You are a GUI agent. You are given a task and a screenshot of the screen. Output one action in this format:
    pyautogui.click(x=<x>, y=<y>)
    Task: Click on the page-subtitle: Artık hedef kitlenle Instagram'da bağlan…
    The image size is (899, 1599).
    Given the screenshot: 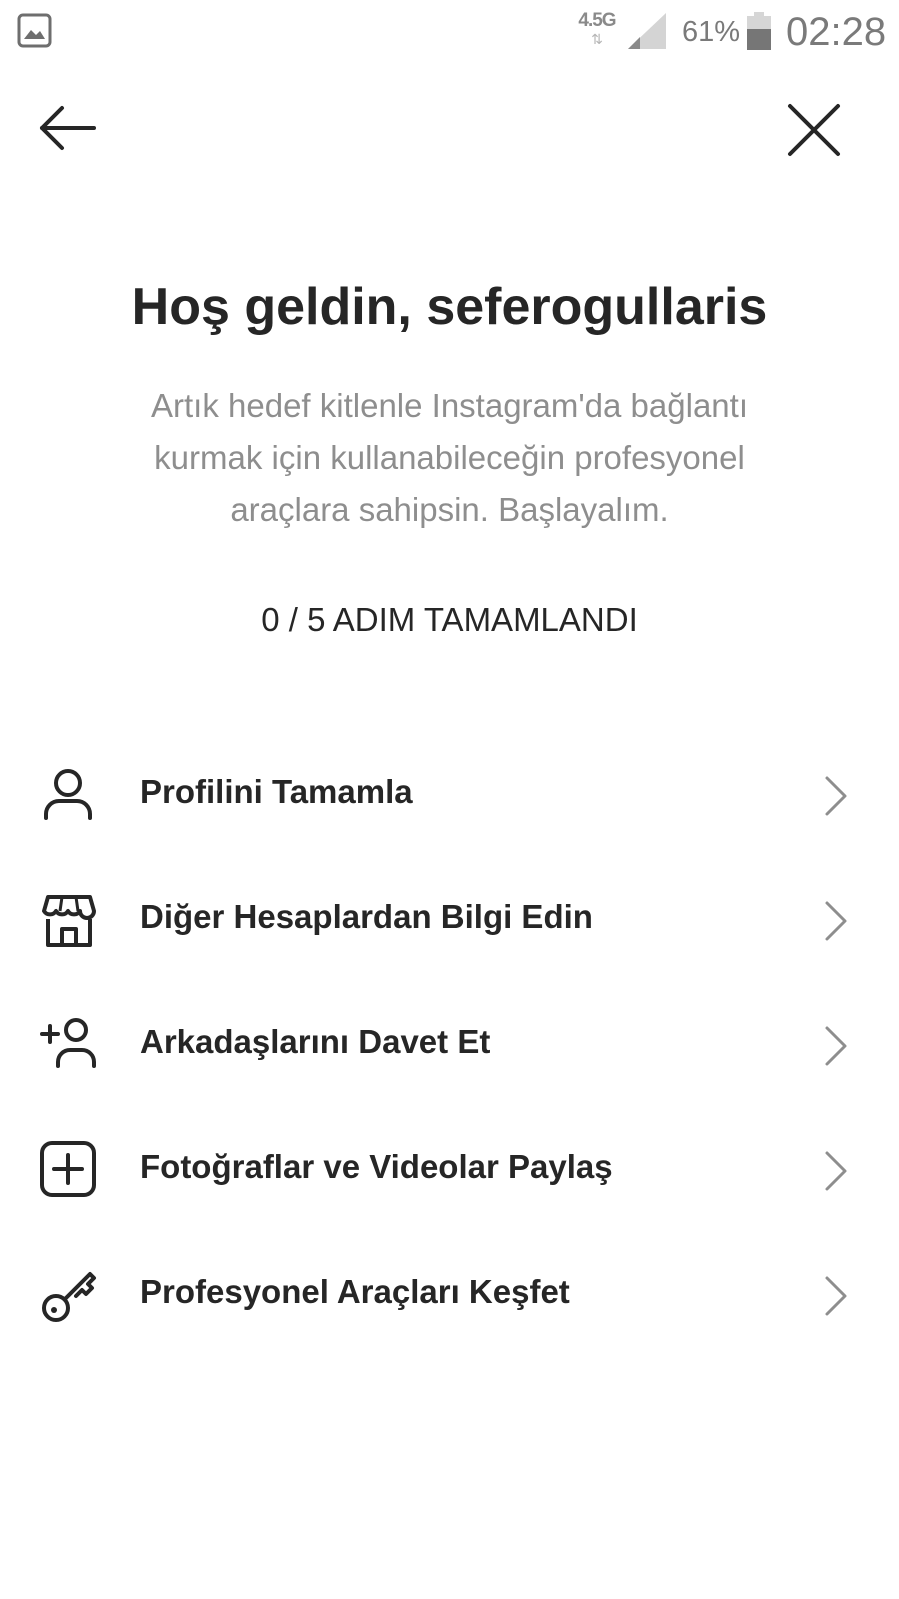 What is the action you would take?
    pyautogui.click(x=449, y=457)
    